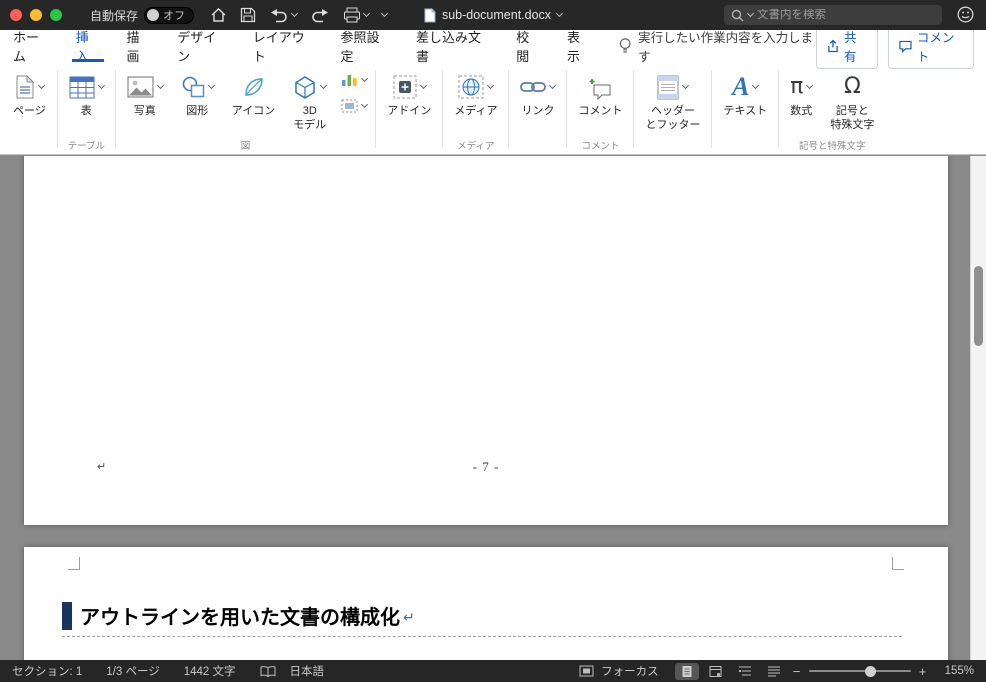 The image size is (986, 682). I want to click on save-button, so click(248, 15).